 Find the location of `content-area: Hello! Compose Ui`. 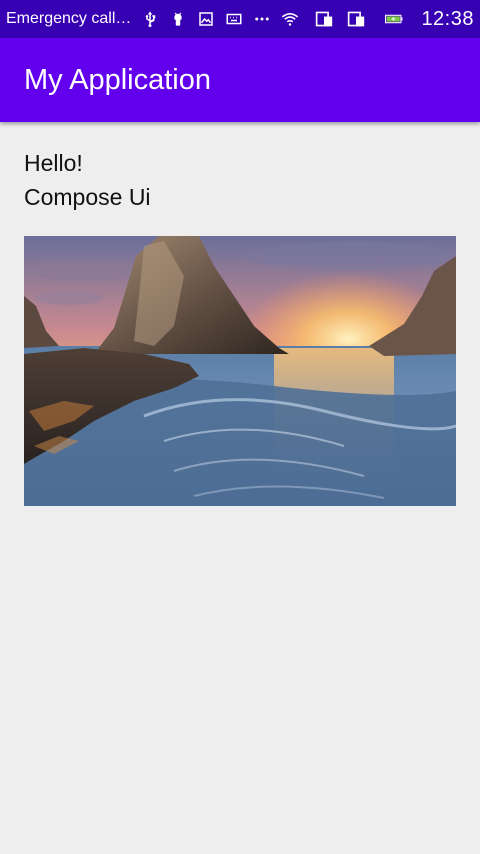

content-area: Hello! Compose Ui is located at coordinates (240, 180).